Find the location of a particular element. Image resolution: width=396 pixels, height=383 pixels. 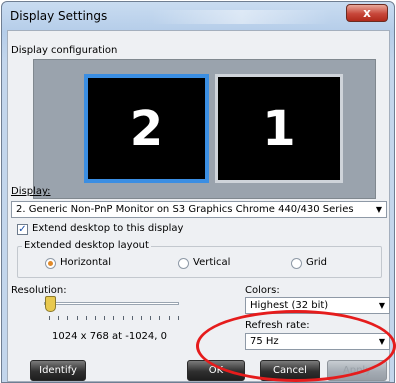

resolution-value-text: 1024 x 768 at -1024, 0 is located at coordinates (109, 336).